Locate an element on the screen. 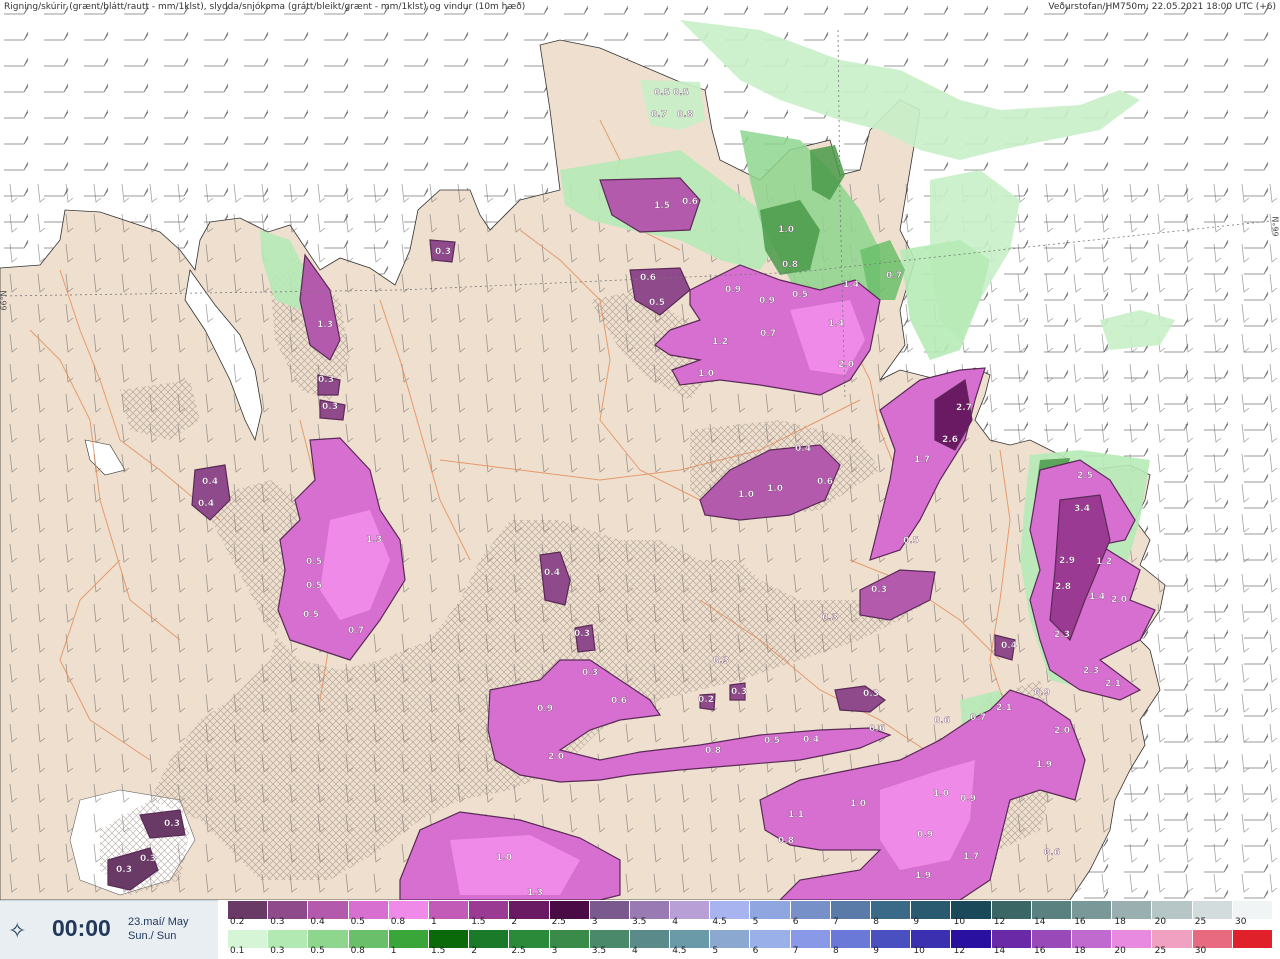  snow-scale-label: 2.5 is located at coordinates (558, 922).